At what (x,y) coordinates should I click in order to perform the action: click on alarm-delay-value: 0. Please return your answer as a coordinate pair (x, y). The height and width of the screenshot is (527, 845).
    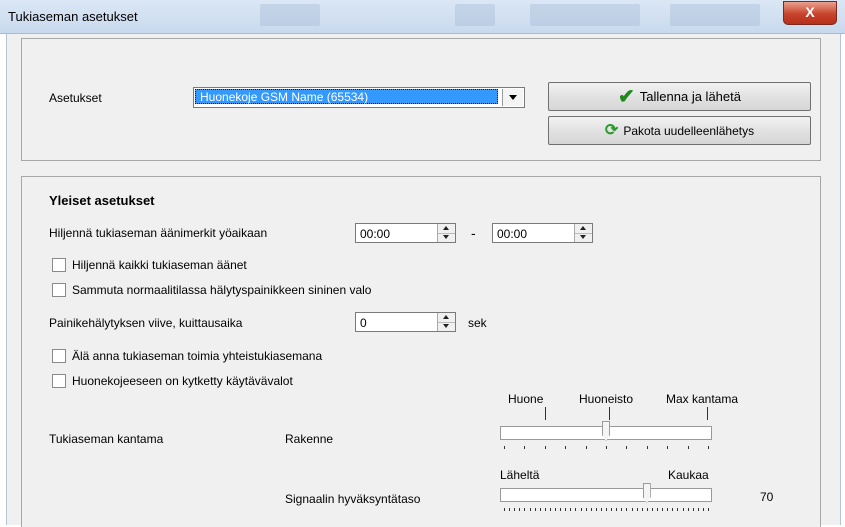
    Looking at the image, I should click on (363, 323).